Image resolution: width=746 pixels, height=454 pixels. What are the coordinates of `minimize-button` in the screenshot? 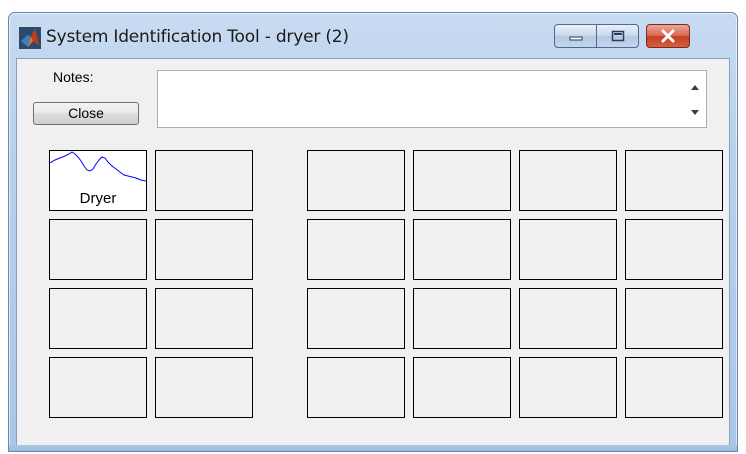 It's located at (575, 36).